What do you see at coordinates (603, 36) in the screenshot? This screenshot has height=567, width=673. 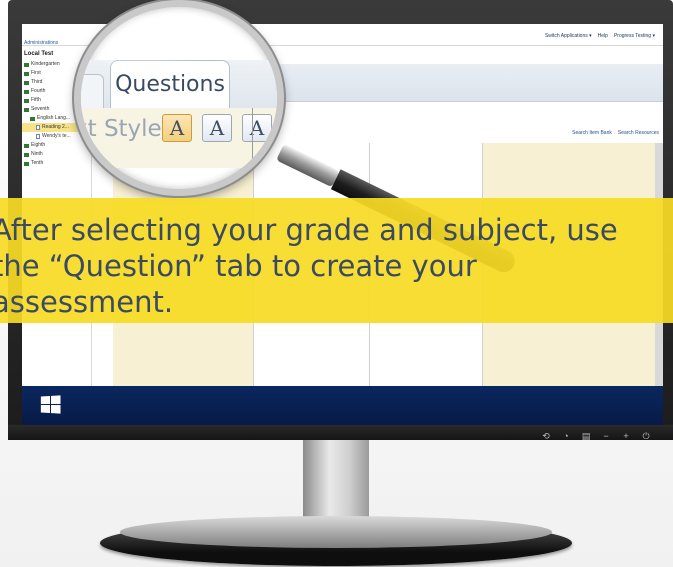 I see `help-link: Help` at bounding box center [603, 36].